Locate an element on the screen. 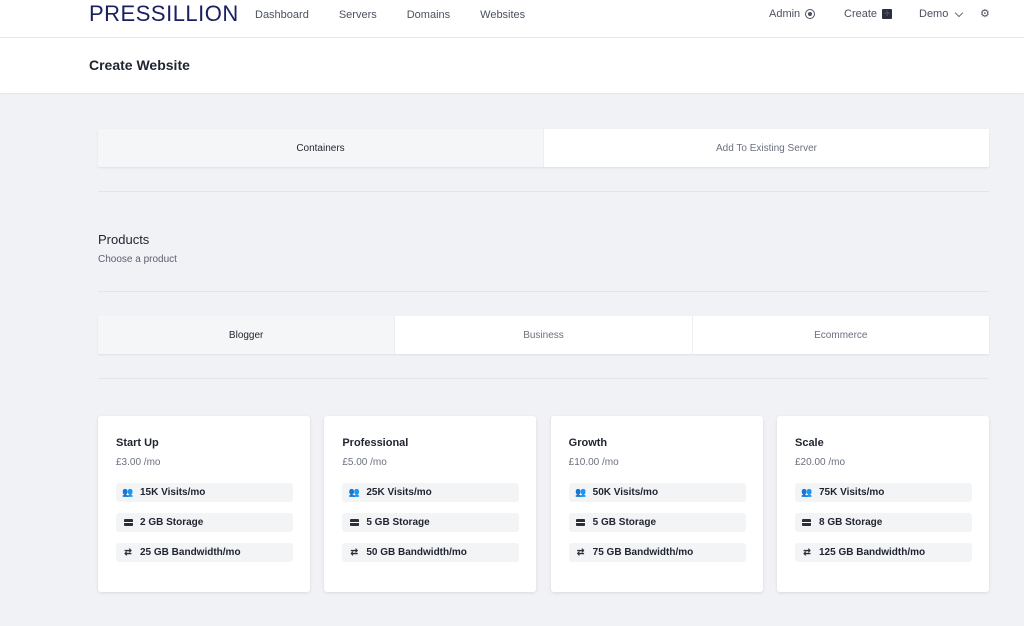 This screenshot has width=1024, height=626. plan-price: £3.00 /mo is located at coordinates (138, 462).